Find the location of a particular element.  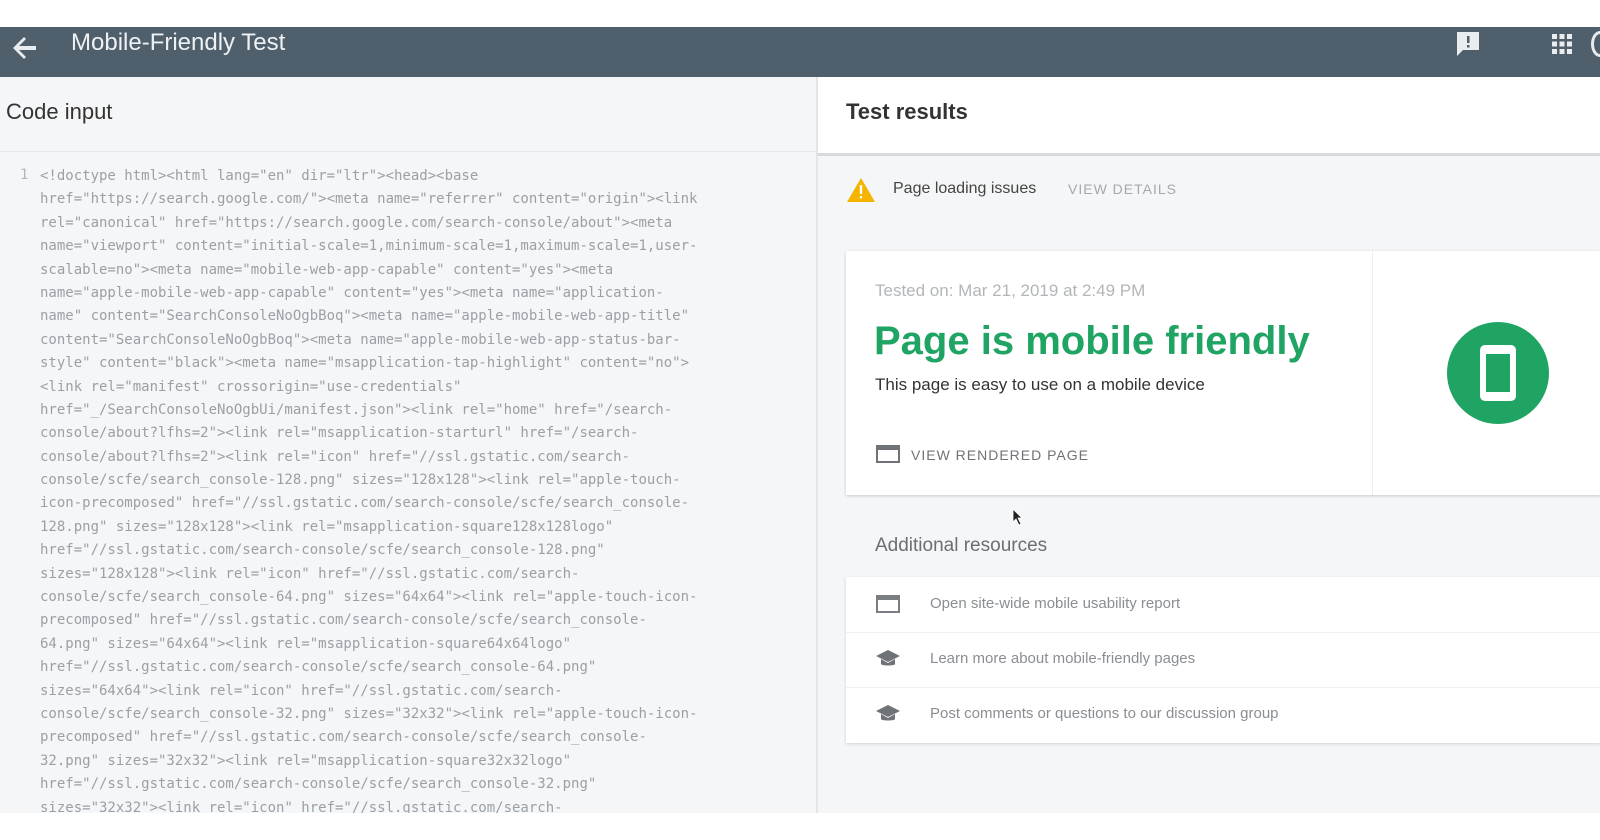

feedback-icon is located at coordinates (1468, 44).